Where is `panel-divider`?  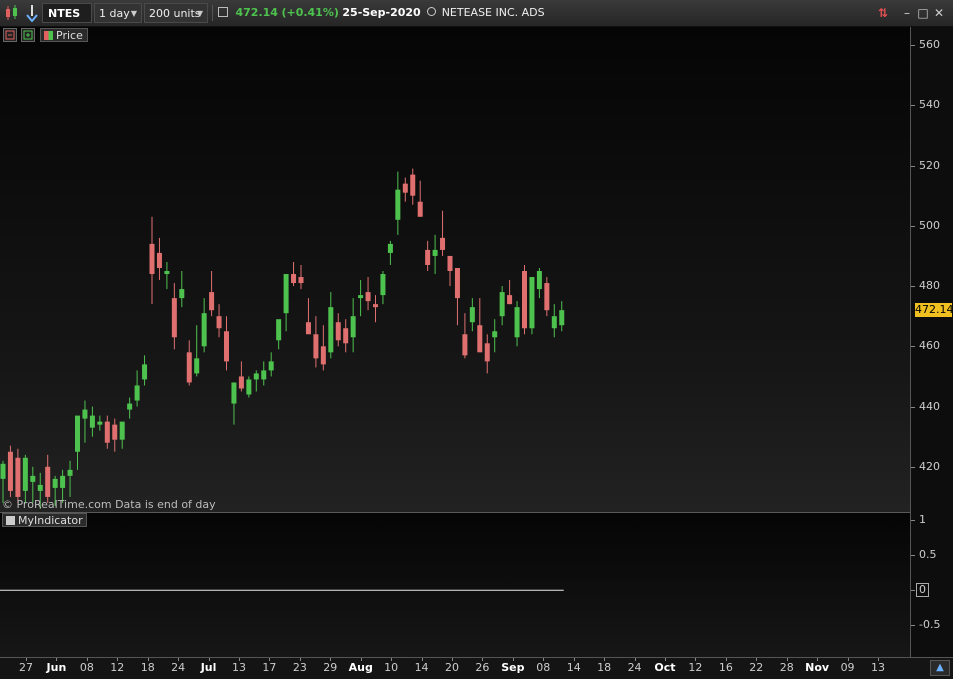
panel-divider is located at coordinates (476, 512).